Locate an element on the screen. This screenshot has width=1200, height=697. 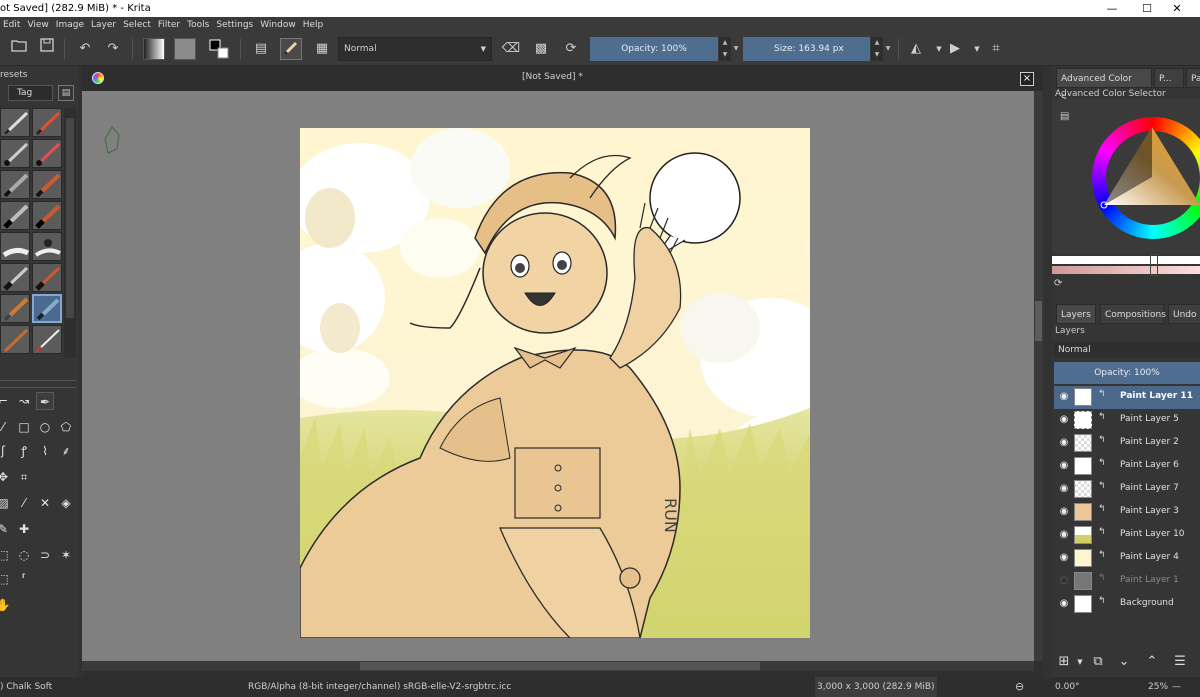
close-document-icon: × is located at coordinates (1027, 79).